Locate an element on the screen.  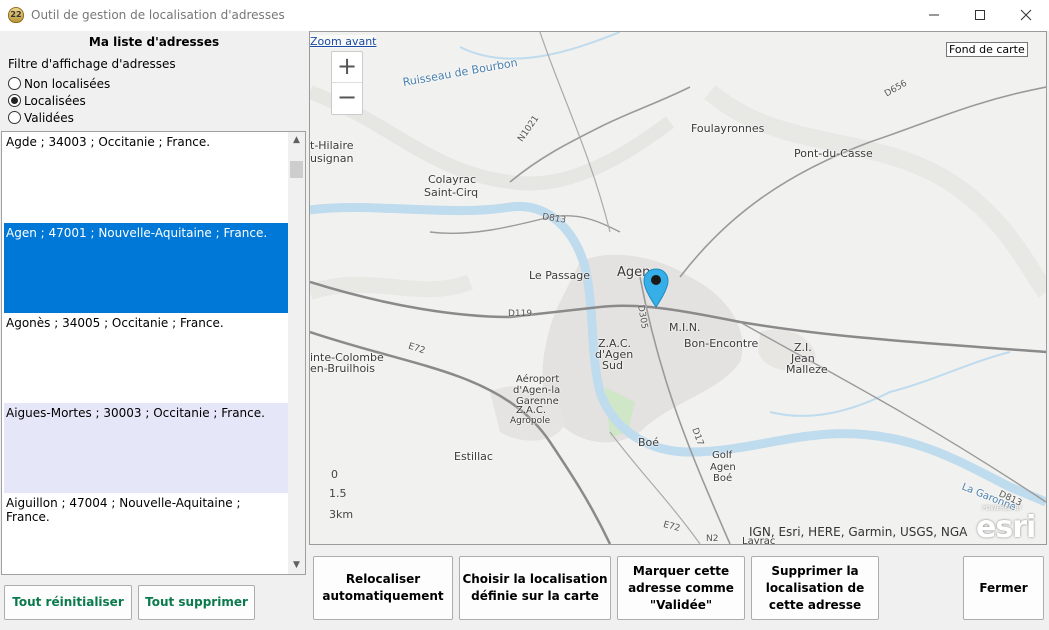
filter-validated: Validées is located at coordinates (41, 117).